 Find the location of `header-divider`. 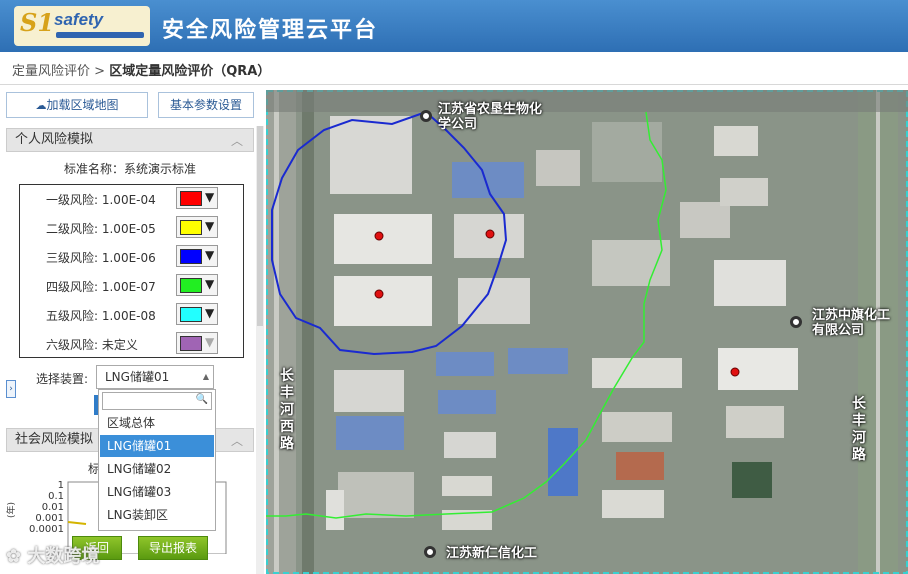

header-divider is located at coordinates (454, 84).